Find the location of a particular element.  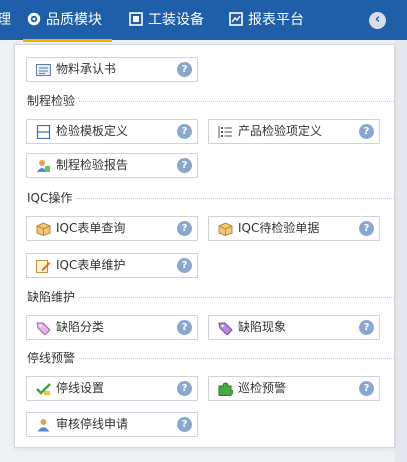

nav-item-quality: 品质模块 is located at coordinates (67, 21).